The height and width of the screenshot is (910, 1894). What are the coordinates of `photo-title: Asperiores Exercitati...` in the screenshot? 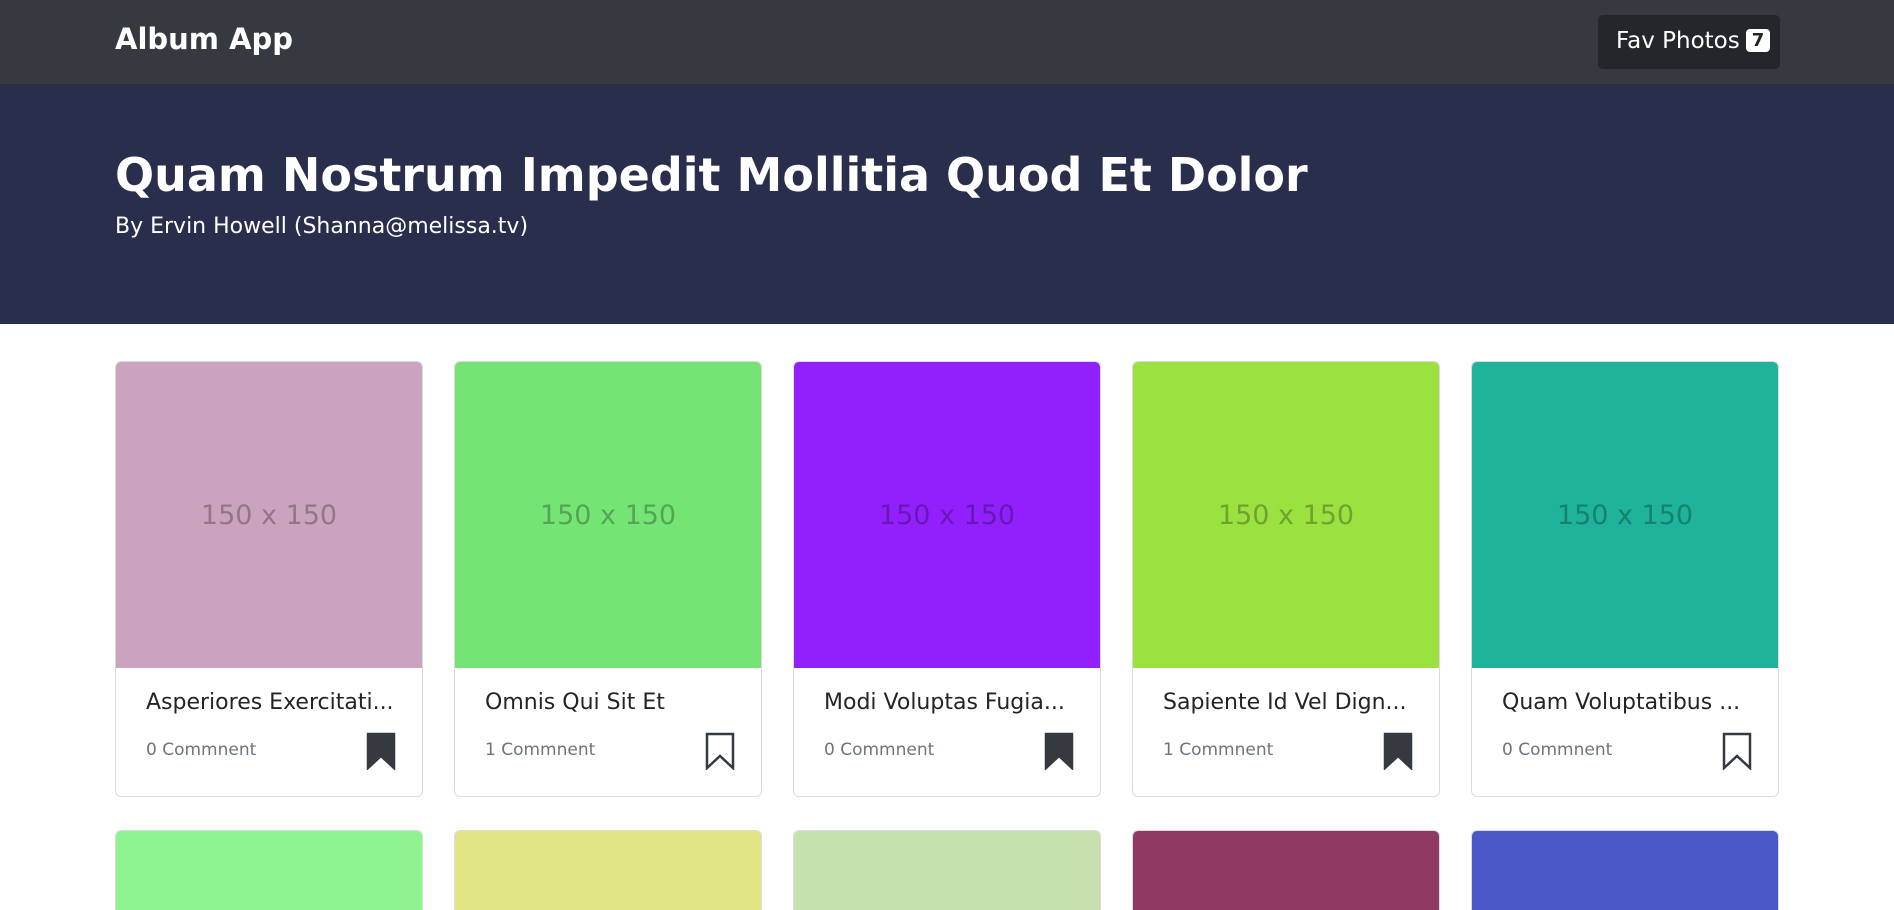 It's located at (271, 702).